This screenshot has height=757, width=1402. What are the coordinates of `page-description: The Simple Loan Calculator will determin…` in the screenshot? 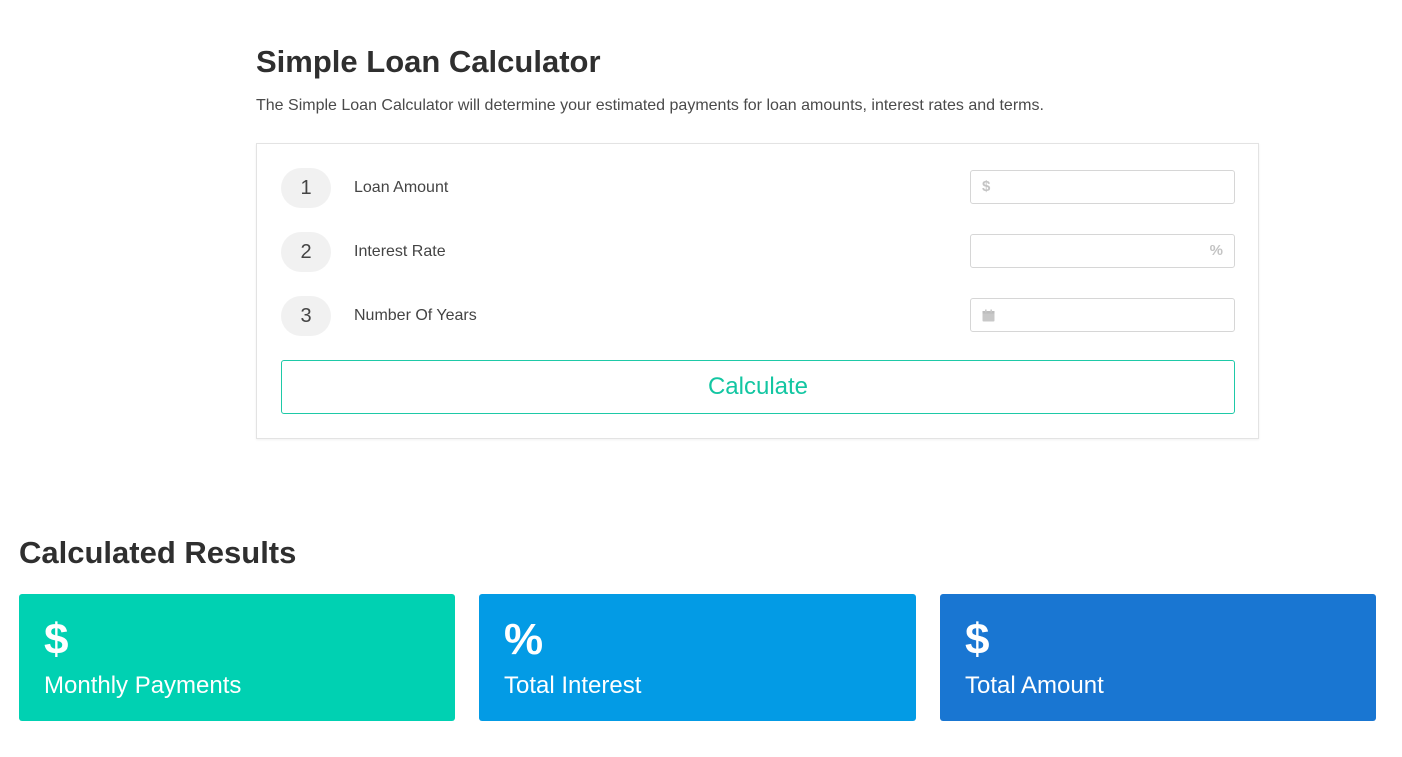 It's located at (650, 105).